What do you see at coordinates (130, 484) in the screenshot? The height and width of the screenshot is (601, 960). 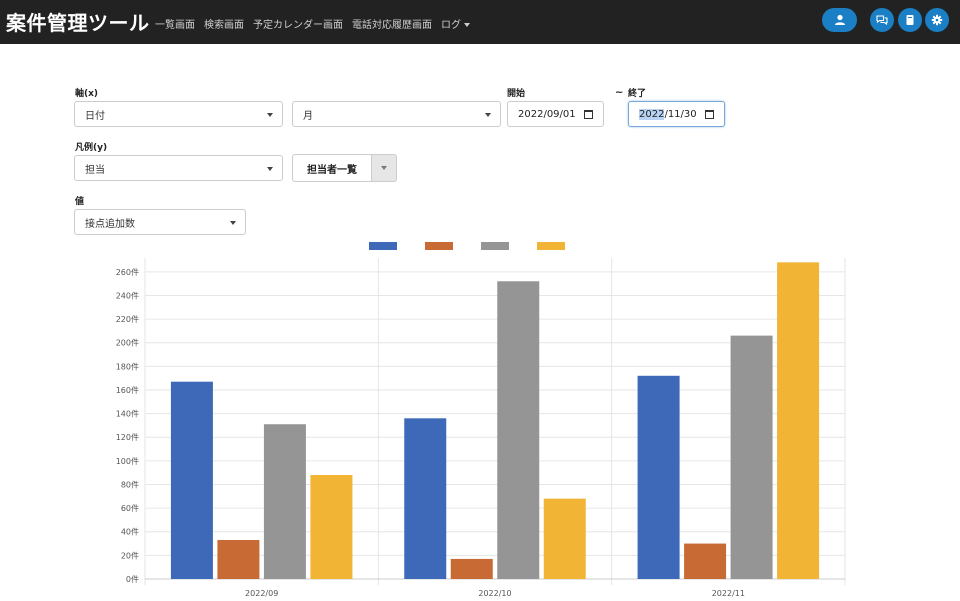 I see `y-tick-label: 80件` at bounding box center [130, 484].